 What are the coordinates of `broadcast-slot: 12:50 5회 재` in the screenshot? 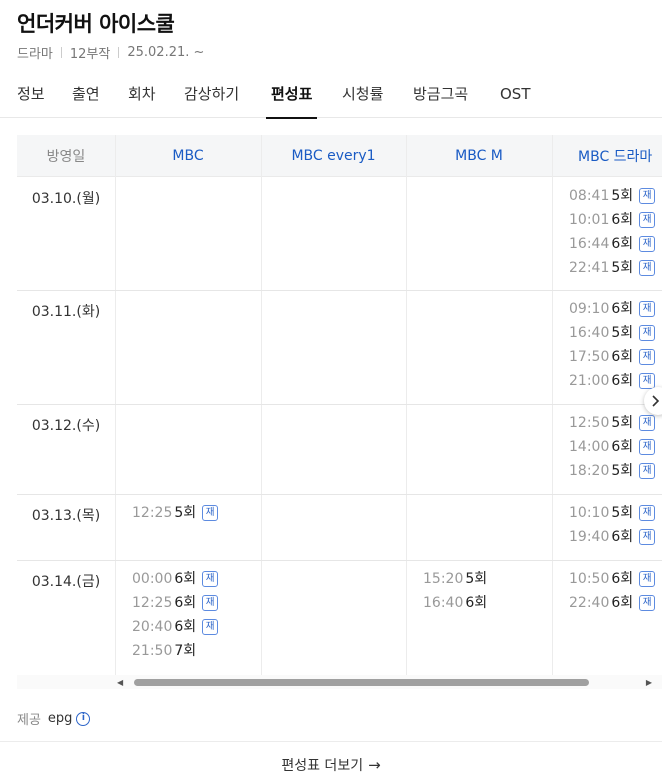 It's located at (612, 423).